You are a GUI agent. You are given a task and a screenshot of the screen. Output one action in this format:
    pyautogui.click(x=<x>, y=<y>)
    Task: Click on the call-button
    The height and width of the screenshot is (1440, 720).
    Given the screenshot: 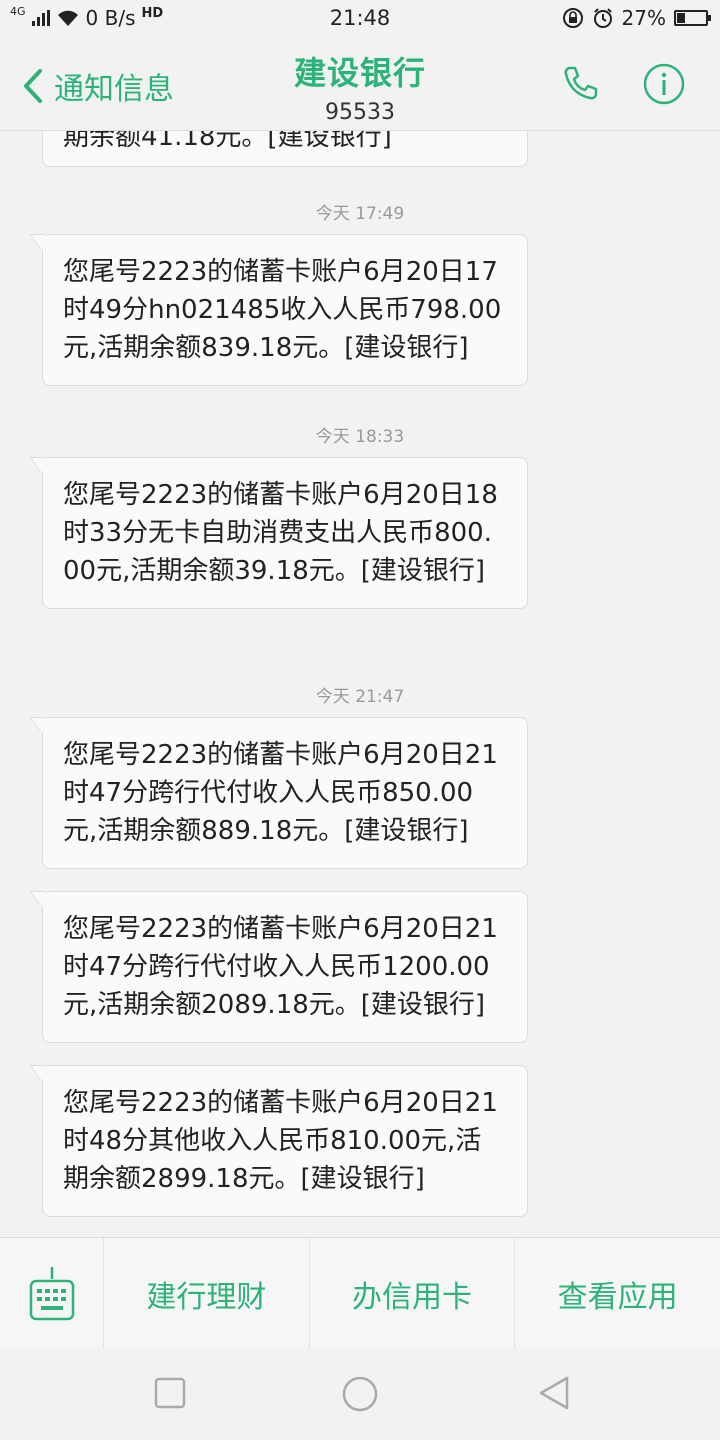 What is the action you would take?
    pyautogui.click(x=580, y=84)
    